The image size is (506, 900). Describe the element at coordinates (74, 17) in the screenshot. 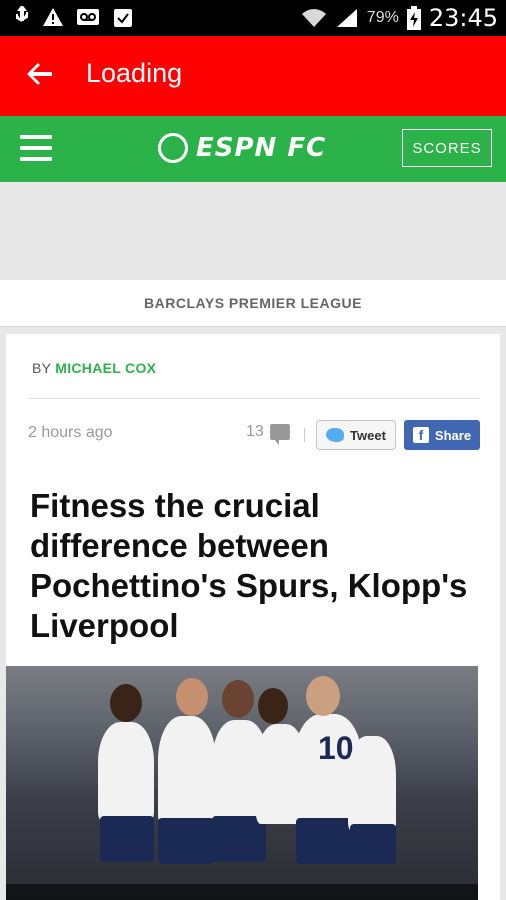

I see `notification-icons` at that location.